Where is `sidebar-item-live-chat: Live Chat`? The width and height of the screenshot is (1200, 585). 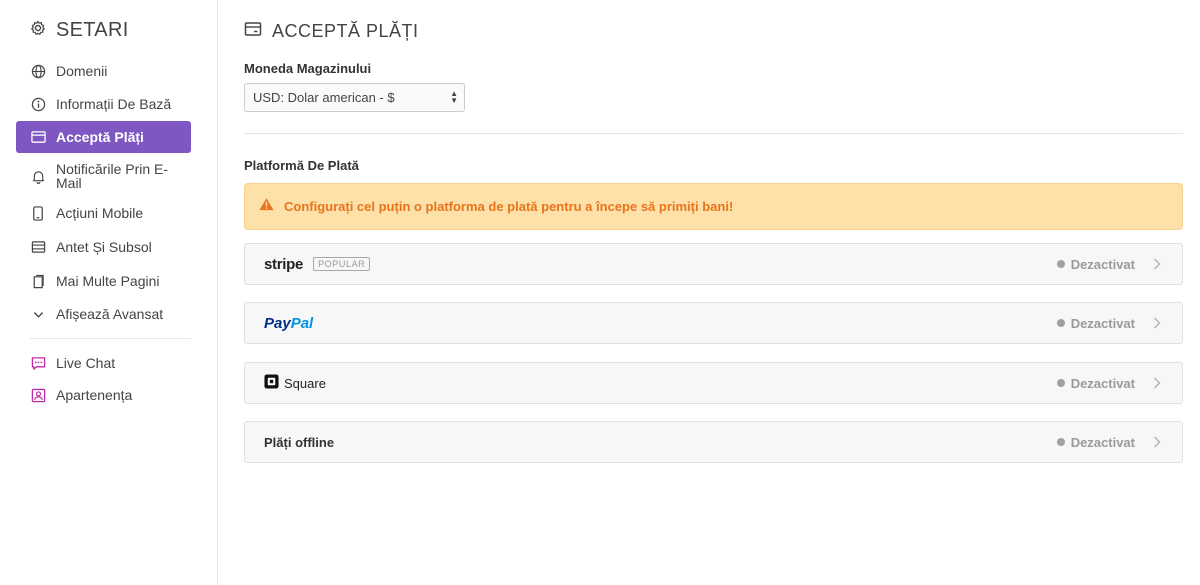 sidebar-item-live-chat: Live Chat is located at coordinates (103, 363).